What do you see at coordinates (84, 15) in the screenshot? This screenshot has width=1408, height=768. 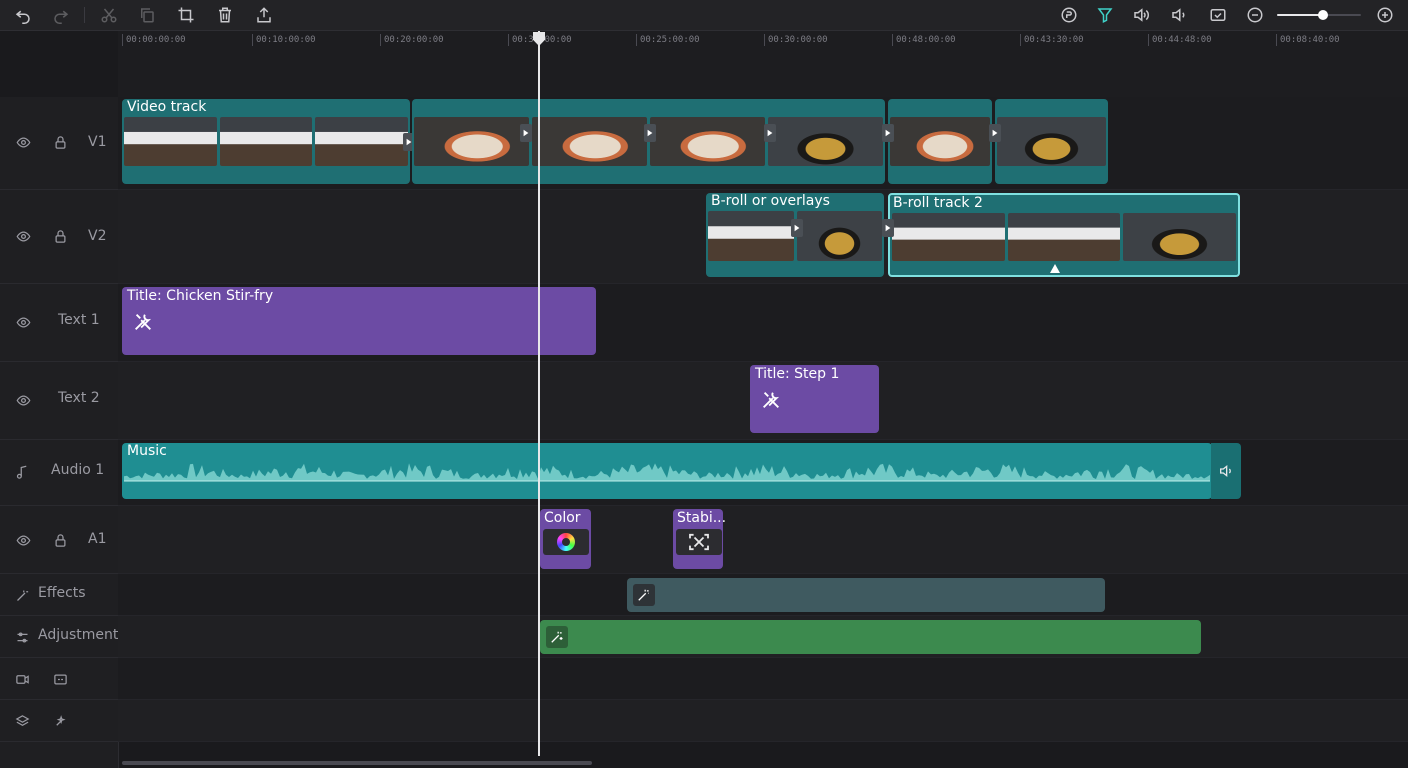 I see `toolbar-divider` at bounding box center [84, 15].